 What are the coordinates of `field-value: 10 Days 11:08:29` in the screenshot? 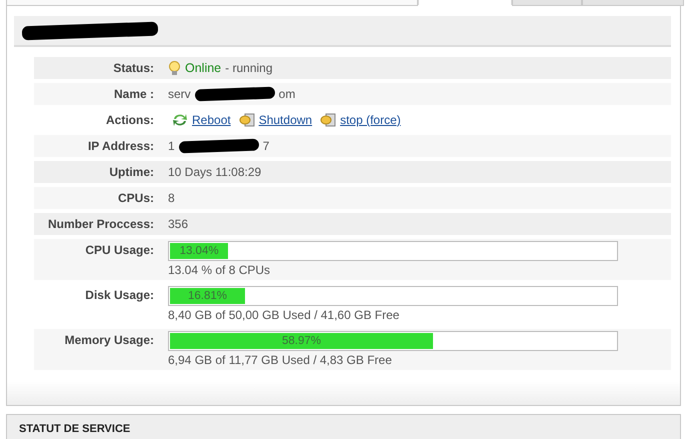 It's located at (215, 172).